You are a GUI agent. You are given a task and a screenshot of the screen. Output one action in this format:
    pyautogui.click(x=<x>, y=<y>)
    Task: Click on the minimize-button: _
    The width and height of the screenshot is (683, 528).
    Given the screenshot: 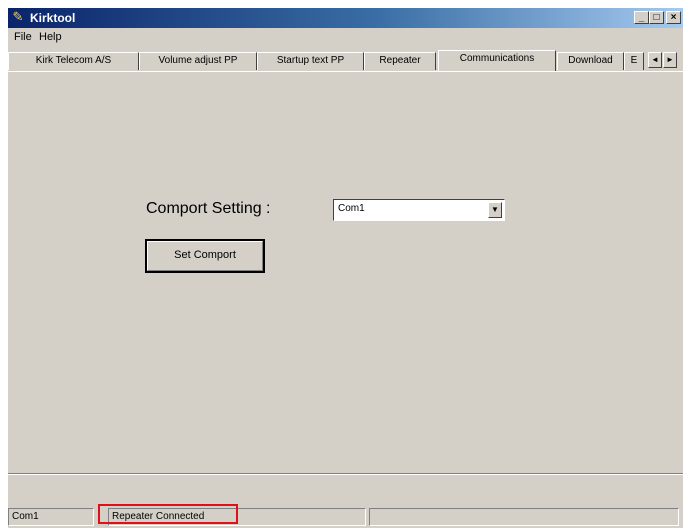 What is the action you would take?
    pyautogui.click(x=641, y=17)
    